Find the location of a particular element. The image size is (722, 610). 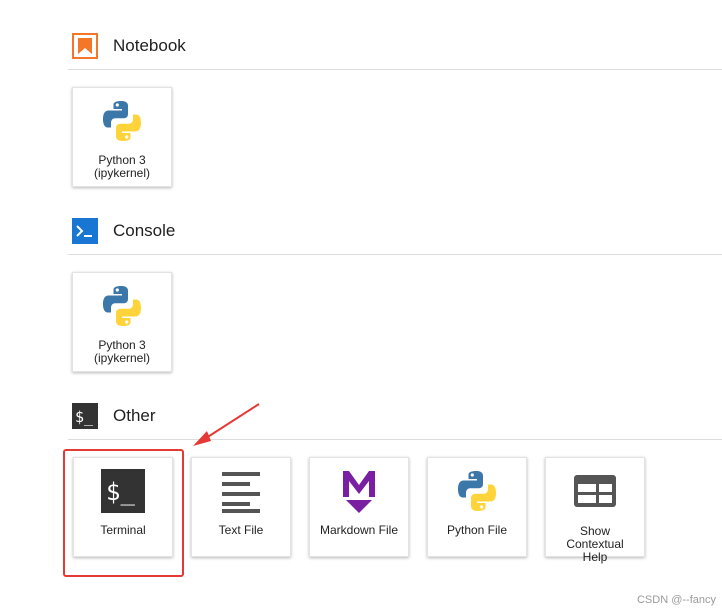

notebook-bookmark-icon is located at coordinates (85, 46).